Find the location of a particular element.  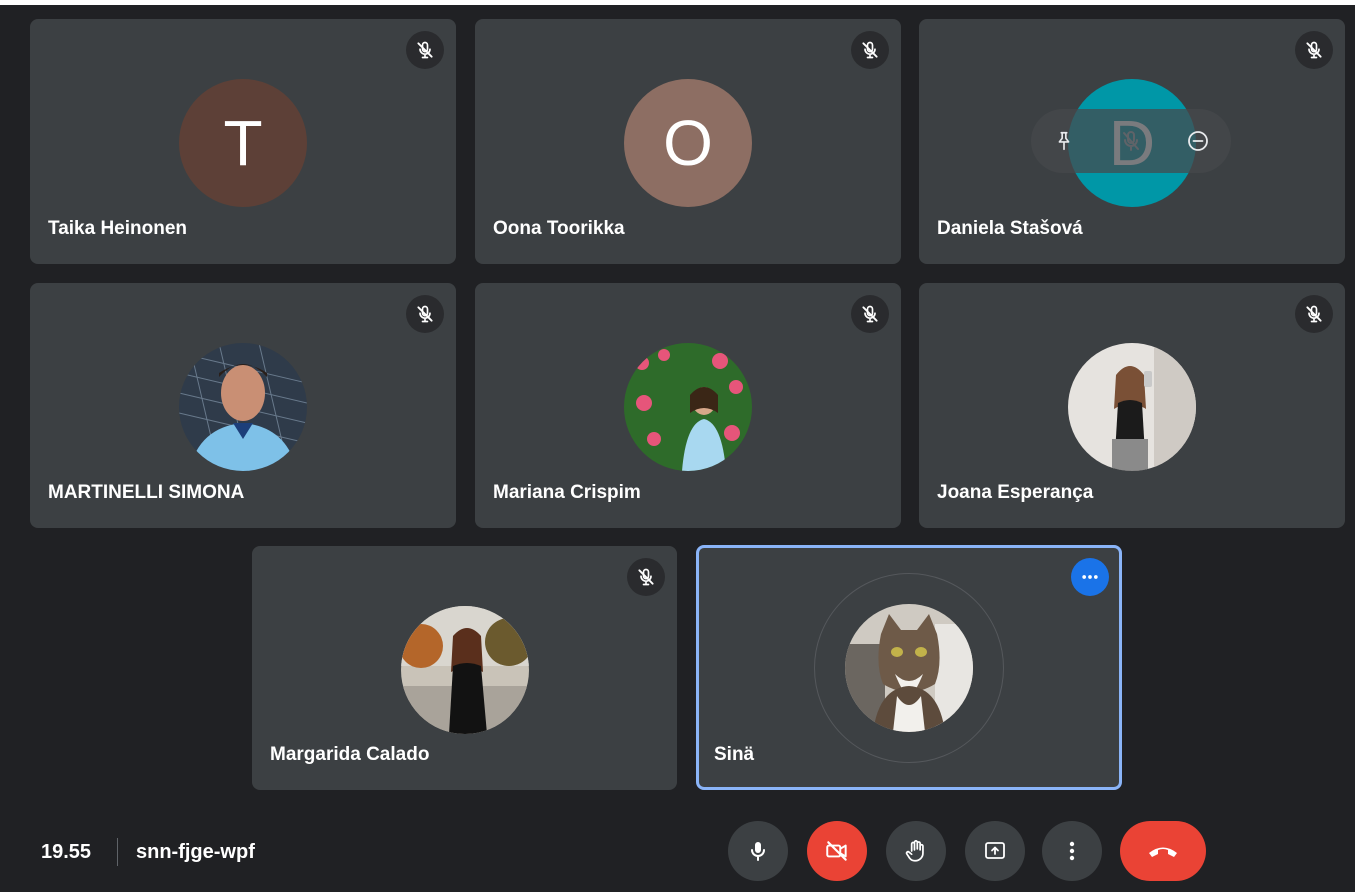

participant-tile-daniela: D Daniela Stašová is located at coordinates (1132, 141).